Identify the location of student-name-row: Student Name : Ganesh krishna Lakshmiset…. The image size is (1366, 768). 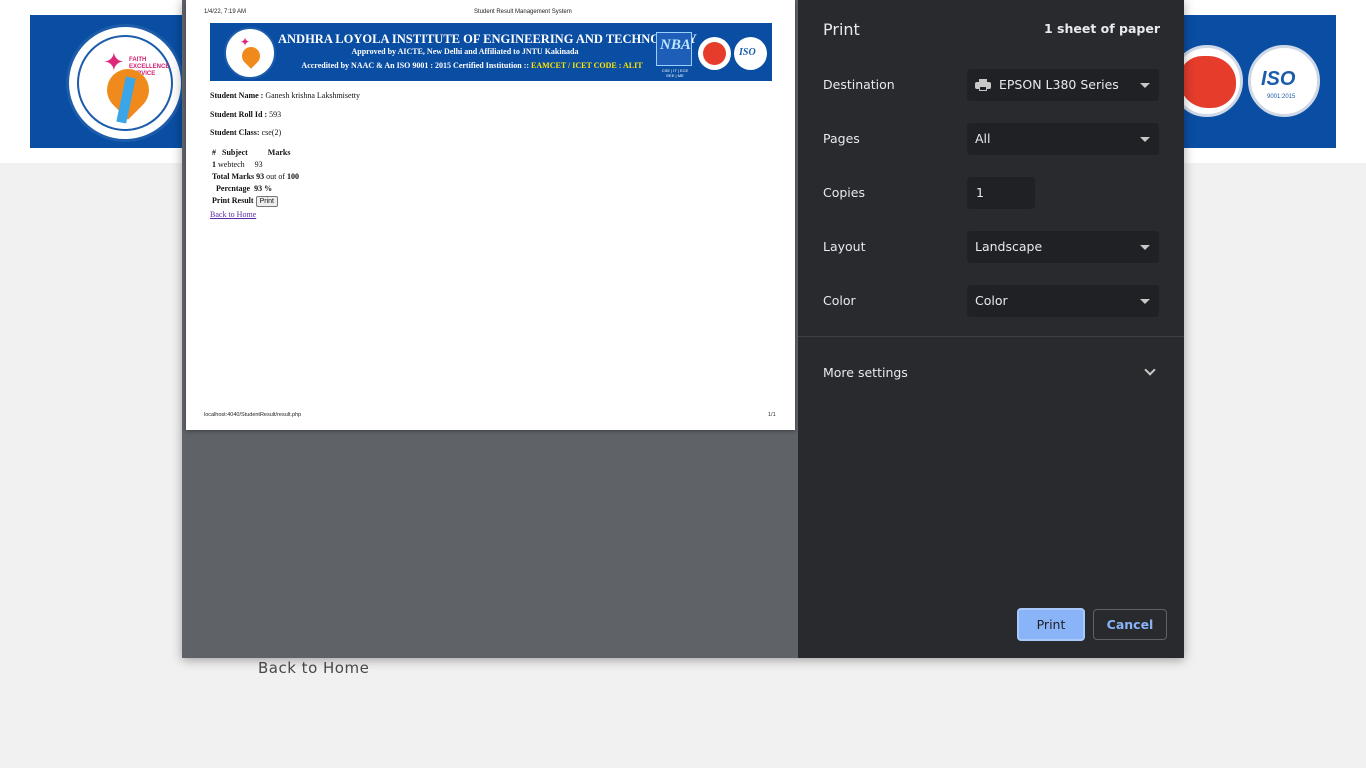
(285, 95).